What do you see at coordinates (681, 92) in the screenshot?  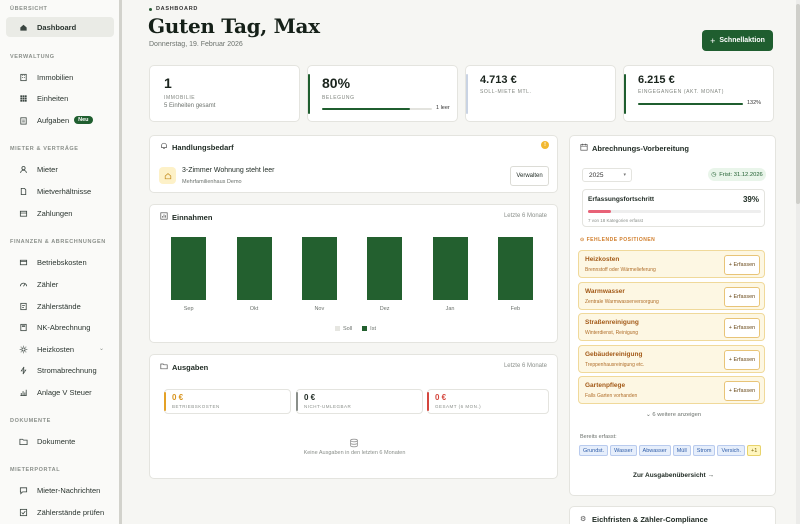 I see `stat-label: EINGEGANGEN (AKT. MONAT)` at bounding box center [681, 92].